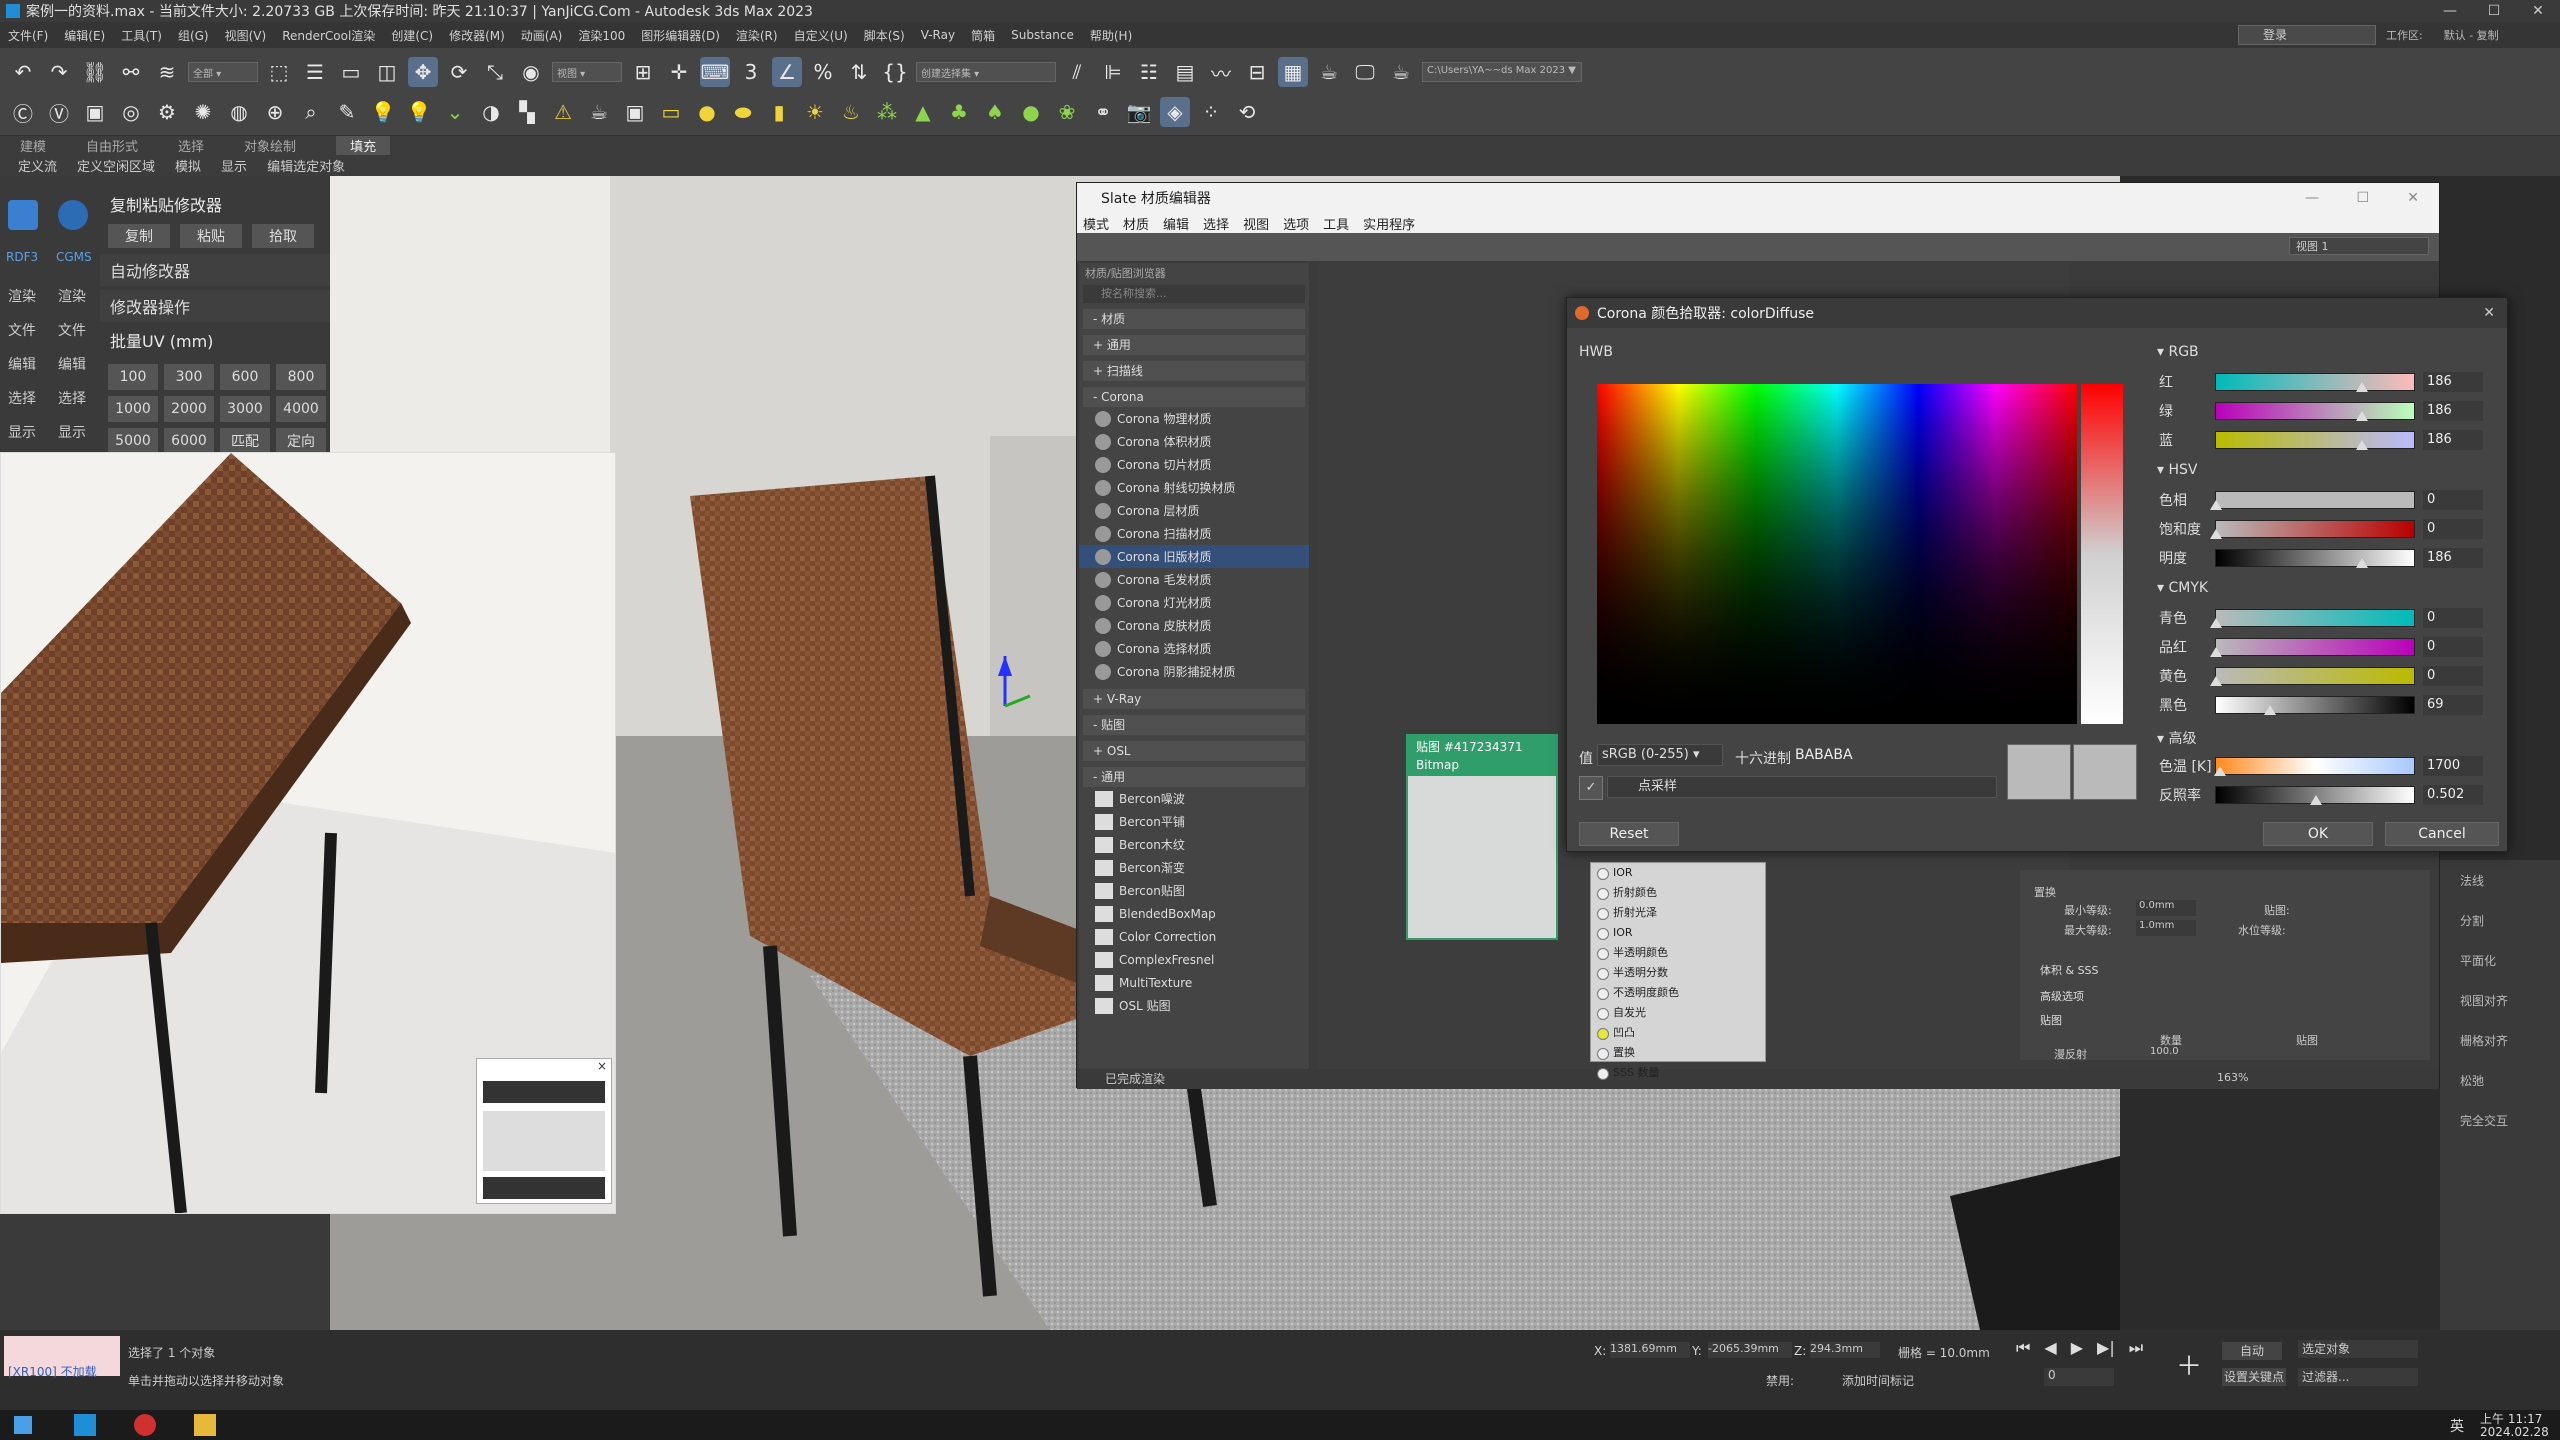 Image resolution: width=2560 pixels, height=1440 pixels. I want to click on cgms-icon, so click(73, 215).